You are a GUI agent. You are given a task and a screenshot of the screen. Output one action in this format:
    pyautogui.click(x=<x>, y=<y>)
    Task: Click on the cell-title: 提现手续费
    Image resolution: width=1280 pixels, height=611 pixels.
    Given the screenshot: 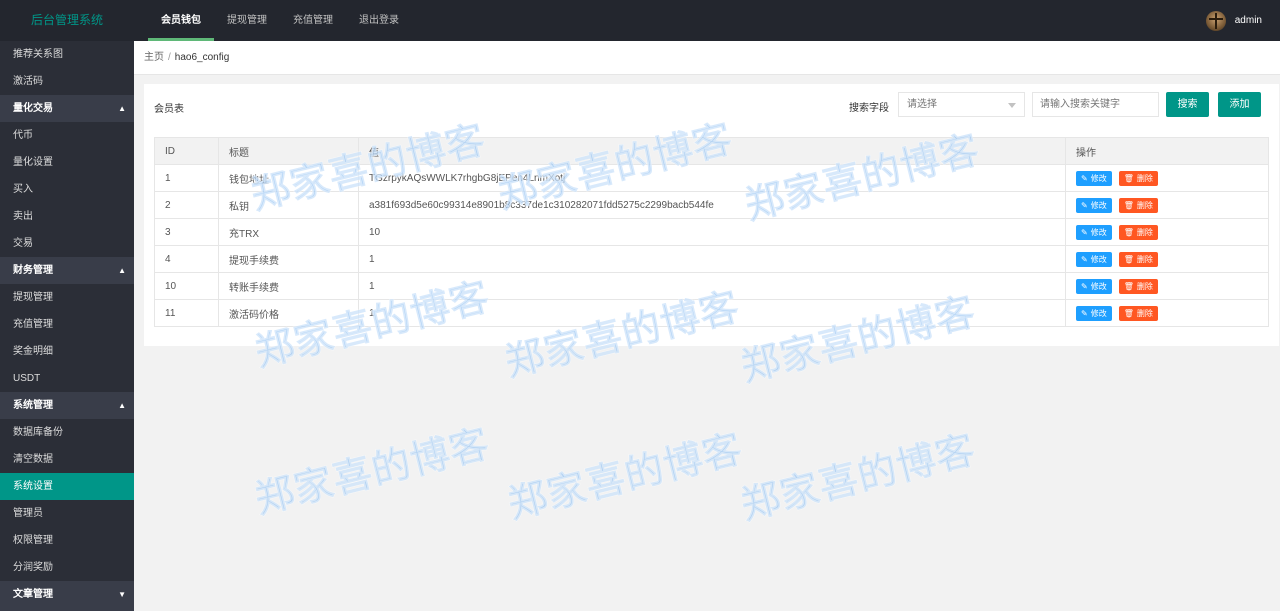 What is the action you would take?
    pyautogui.click(x=288, y=259)
    